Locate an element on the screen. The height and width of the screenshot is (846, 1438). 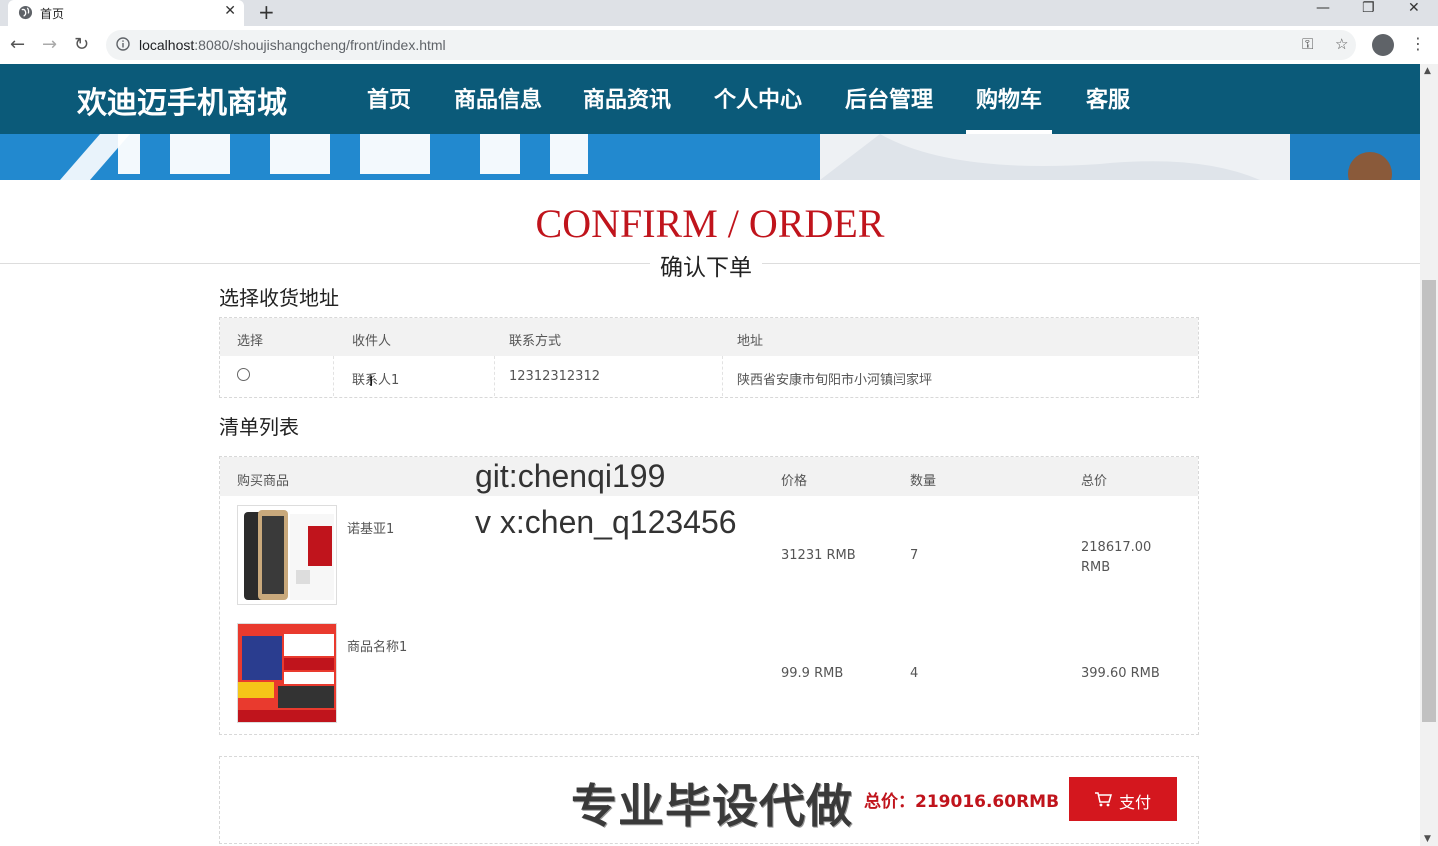
page-title-en: CONFIRM / ORDER is located at coordinates (710, 223).